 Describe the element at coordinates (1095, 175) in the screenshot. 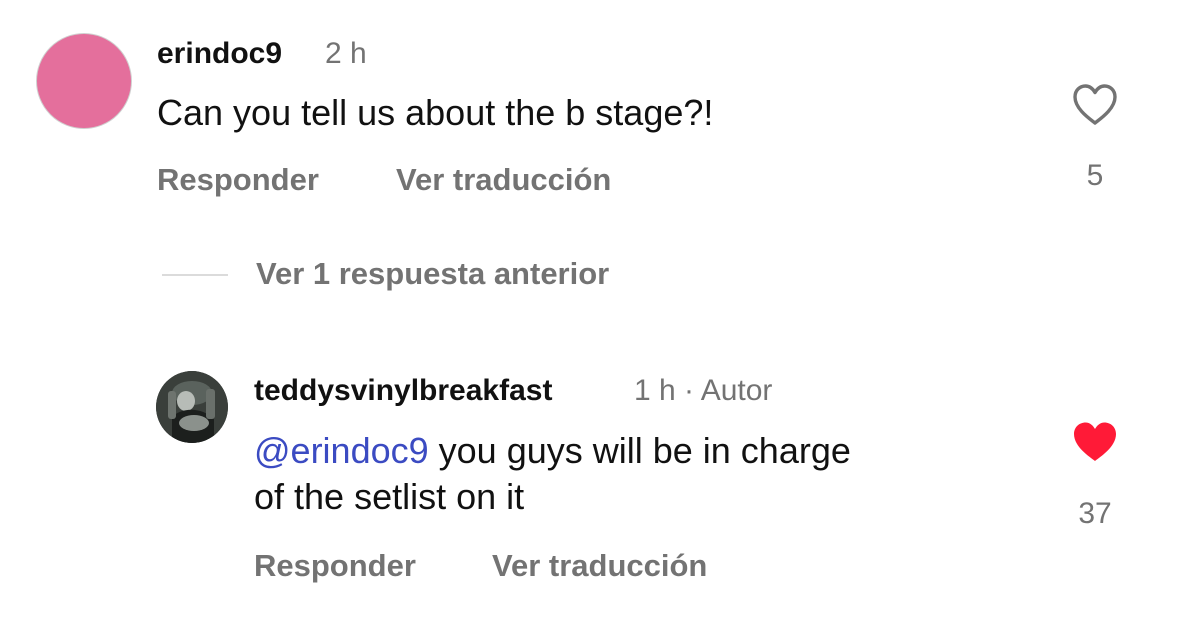

I see `like-count: 5` at that location.